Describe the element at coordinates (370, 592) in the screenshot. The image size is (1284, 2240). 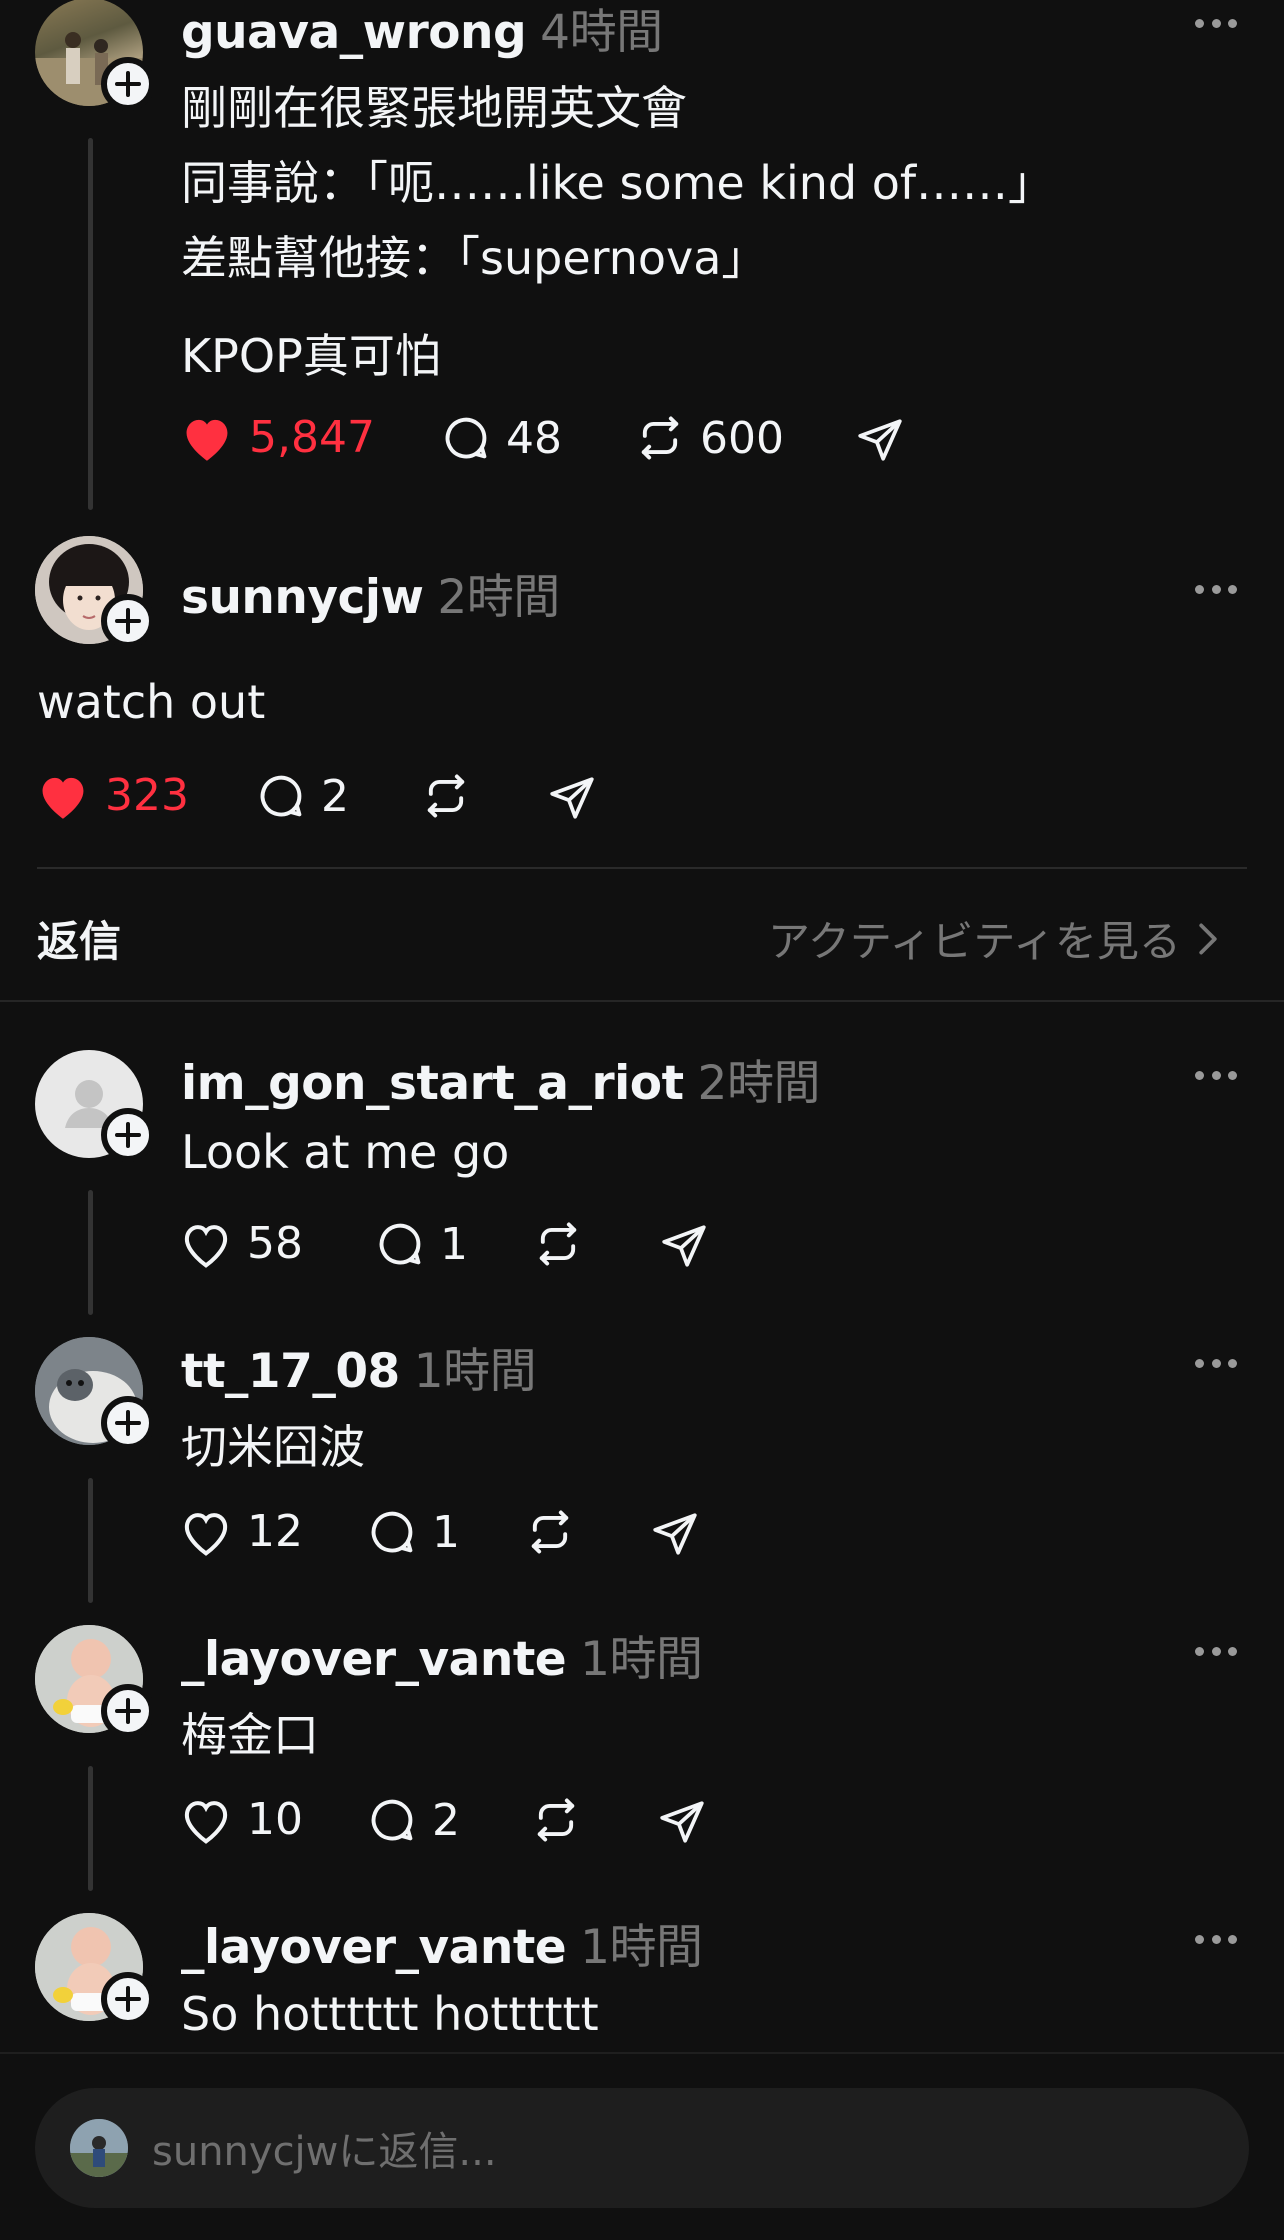
I see `reply-username: sunnycjw 2時間` at that location.